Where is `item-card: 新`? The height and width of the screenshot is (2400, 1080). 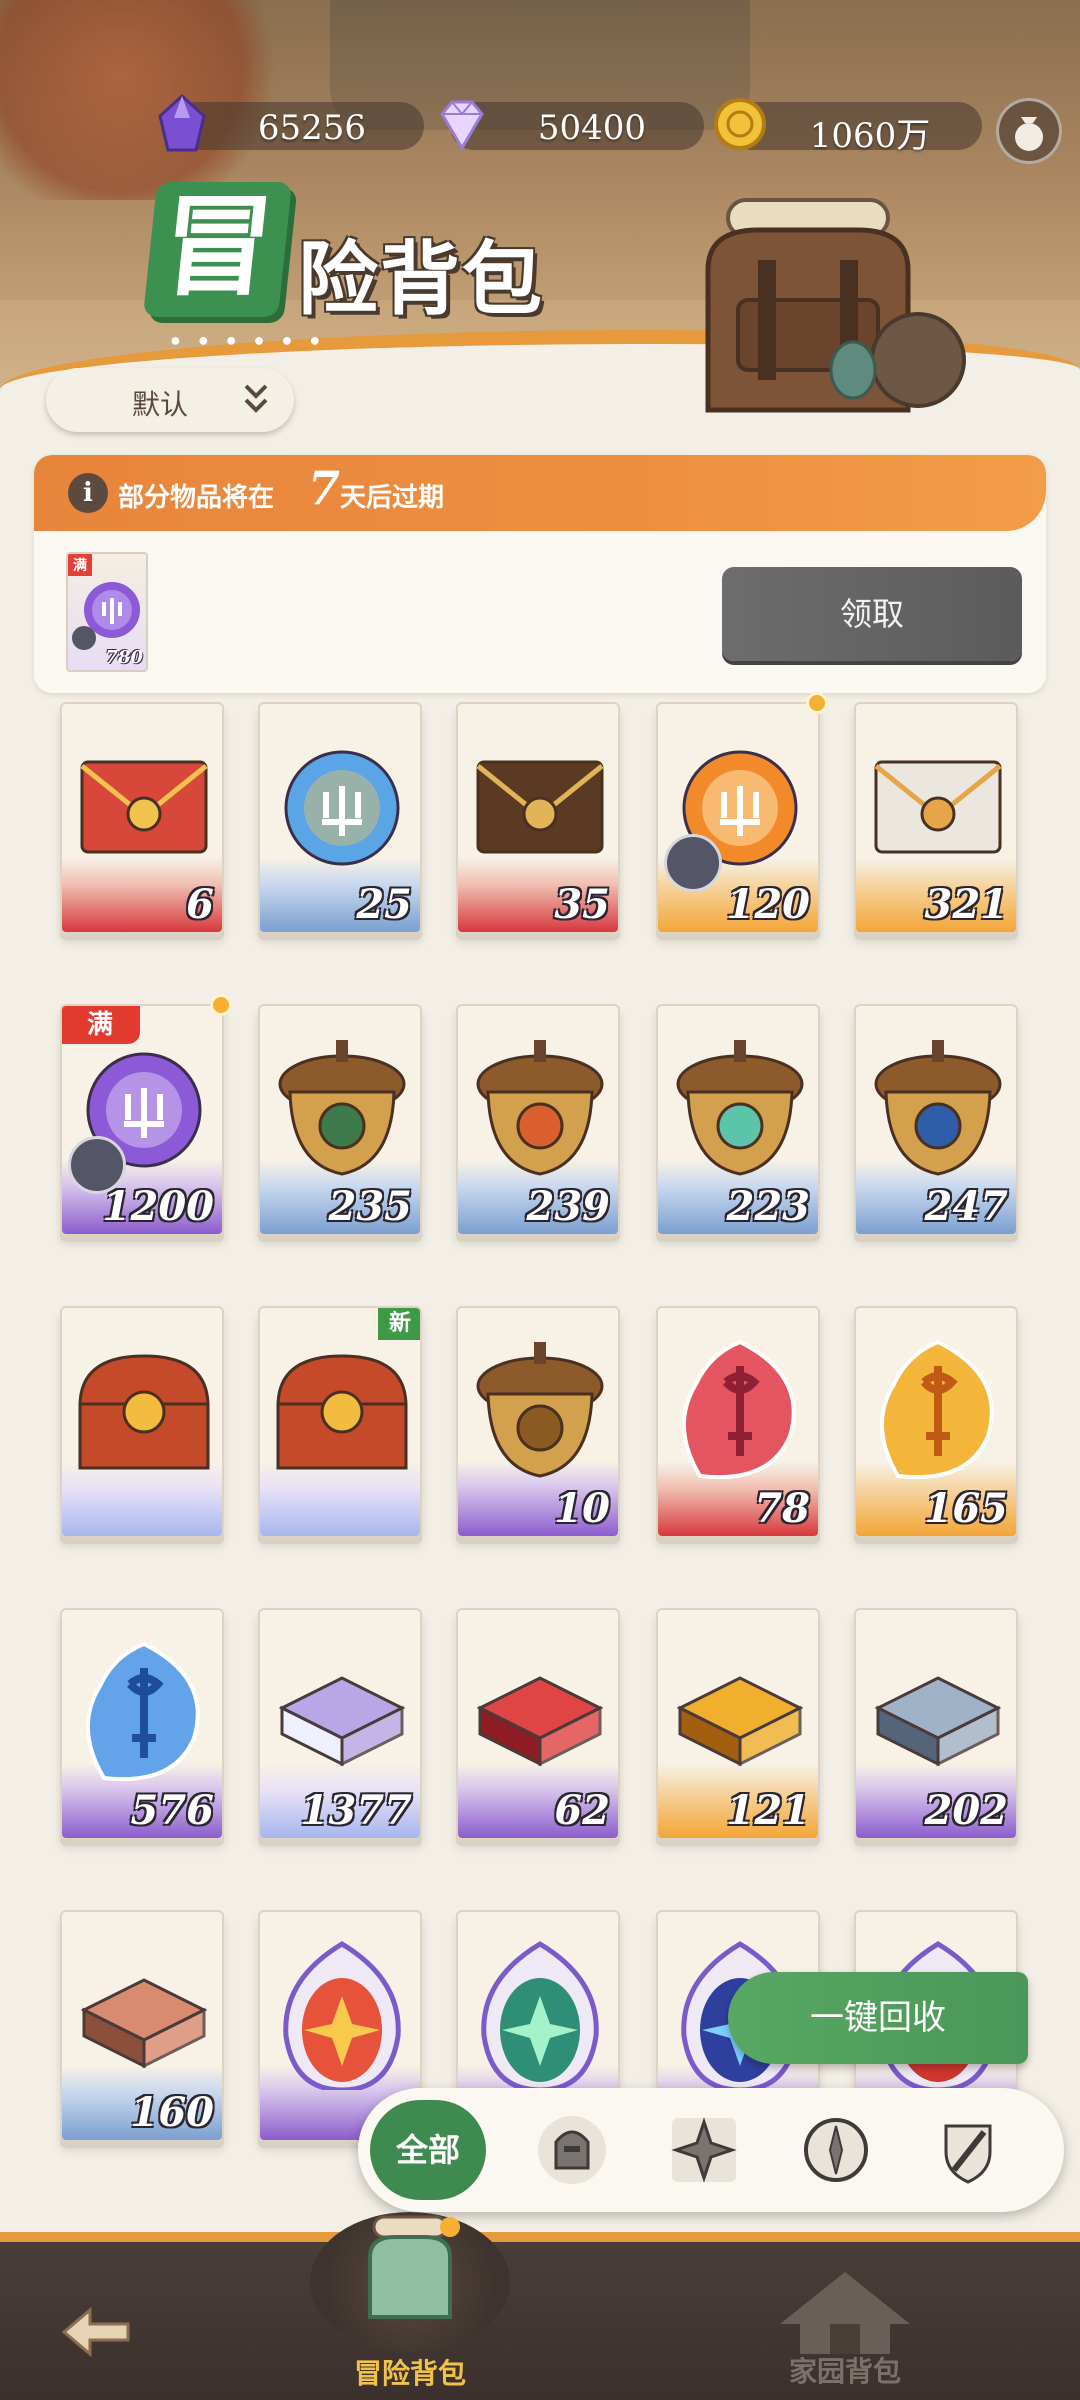 item-card: 新 is located at coordinates (340, 1422).